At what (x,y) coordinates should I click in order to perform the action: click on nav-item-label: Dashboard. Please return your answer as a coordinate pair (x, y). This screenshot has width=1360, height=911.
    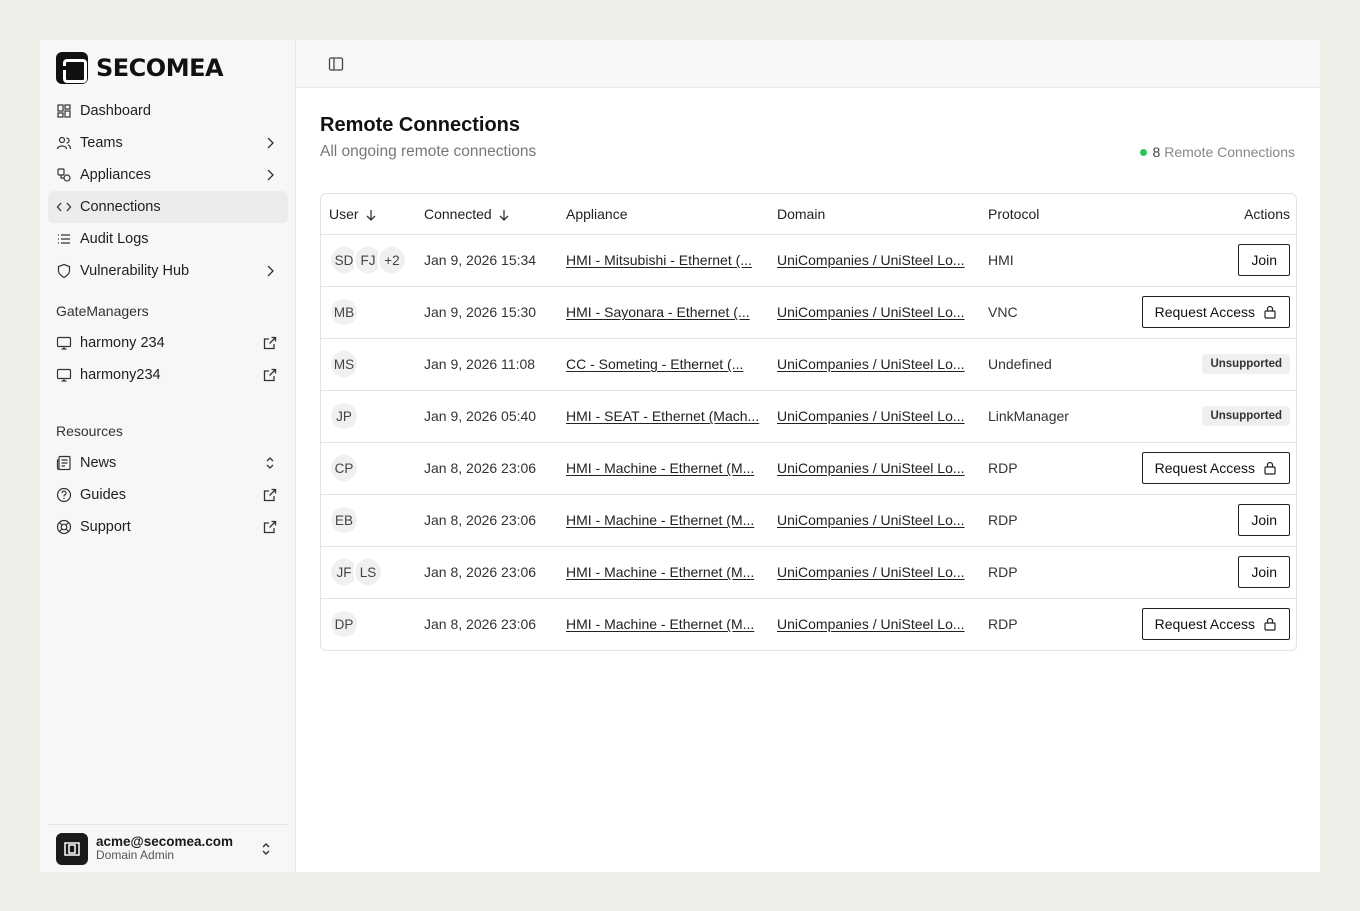
    Looking at the image, I should click on (115, 111).